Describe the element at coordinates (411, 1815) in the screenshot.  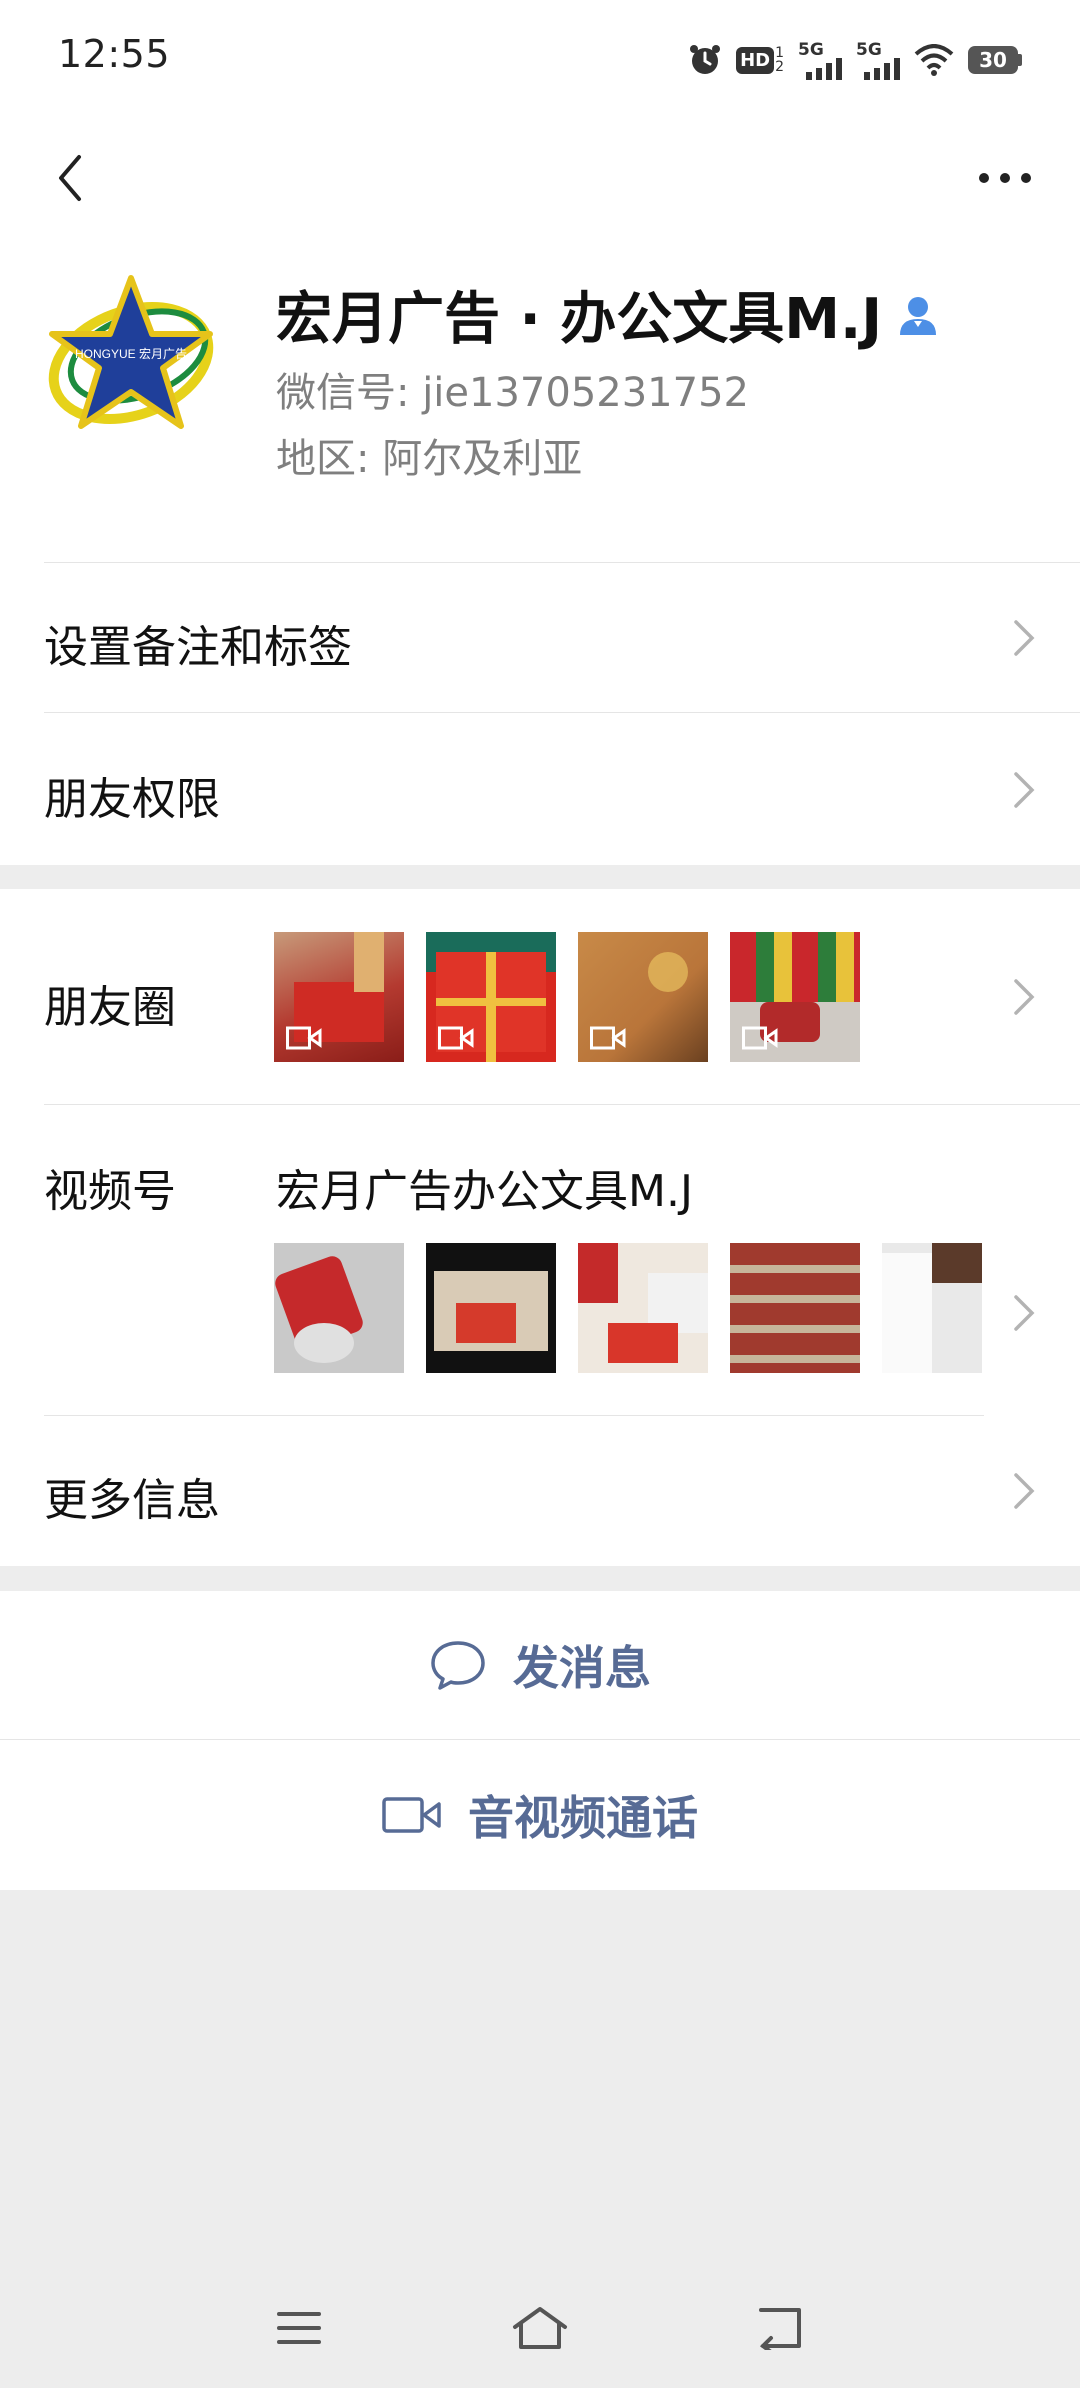
I see `video-camera-icon` at that location.